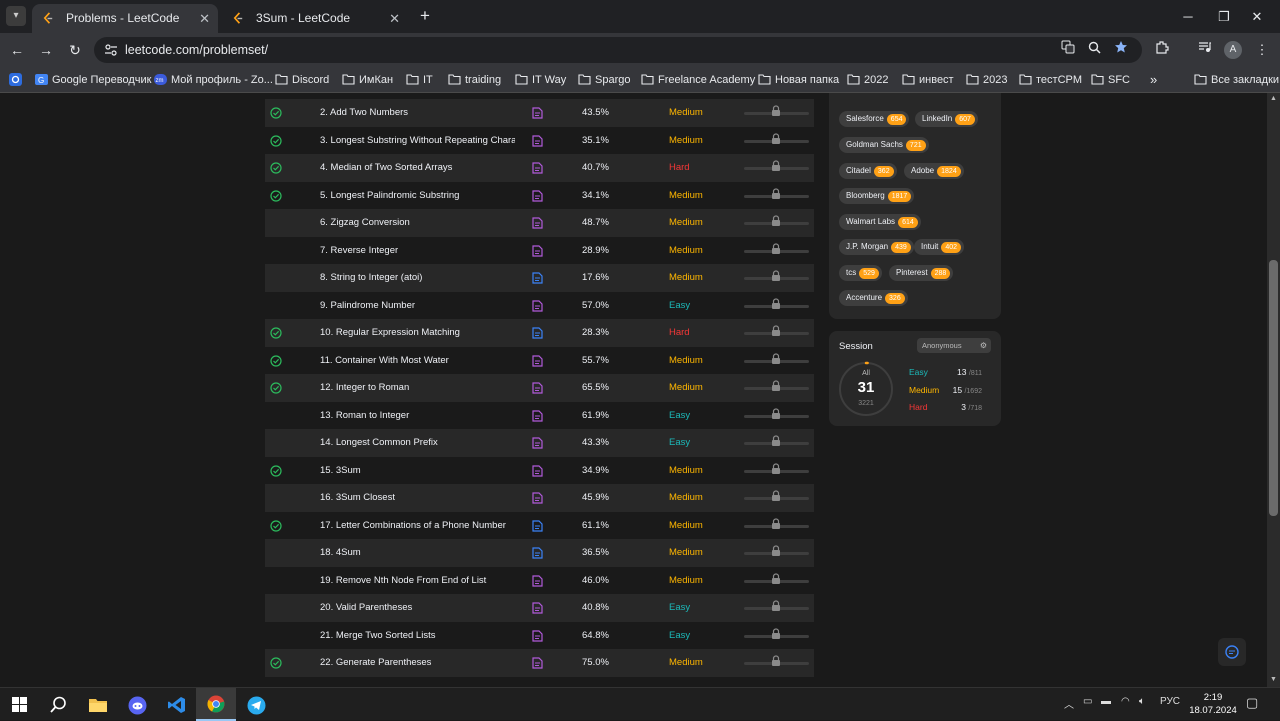 The image size is (1280, 721). What do you see at coordinates (884, 145) in the screenshot?
I see `company-tag: Goldman Sachs 721` at bounding box center [884, 145].